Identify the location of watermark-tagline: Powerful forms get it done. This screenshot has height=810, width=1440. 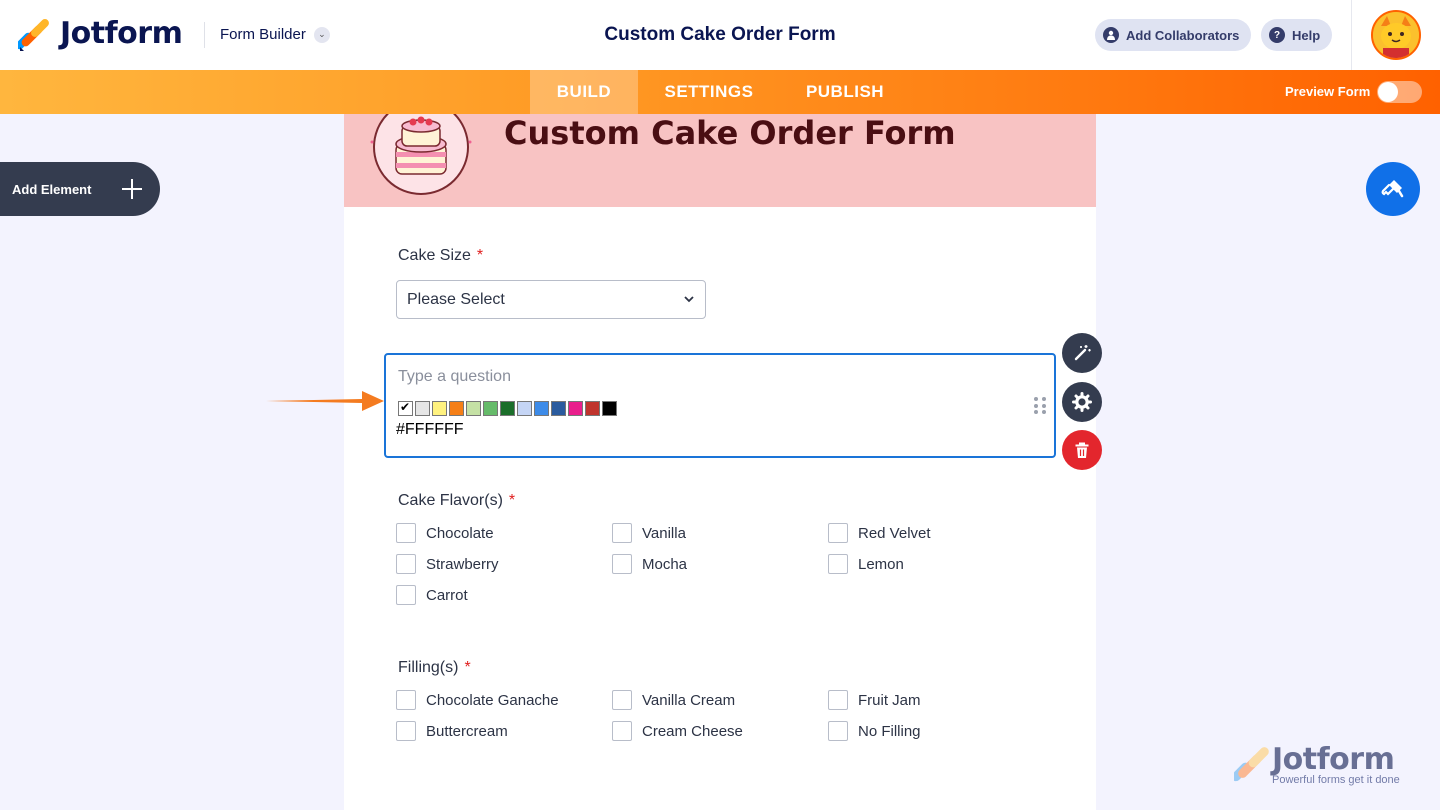
(1336, 780).